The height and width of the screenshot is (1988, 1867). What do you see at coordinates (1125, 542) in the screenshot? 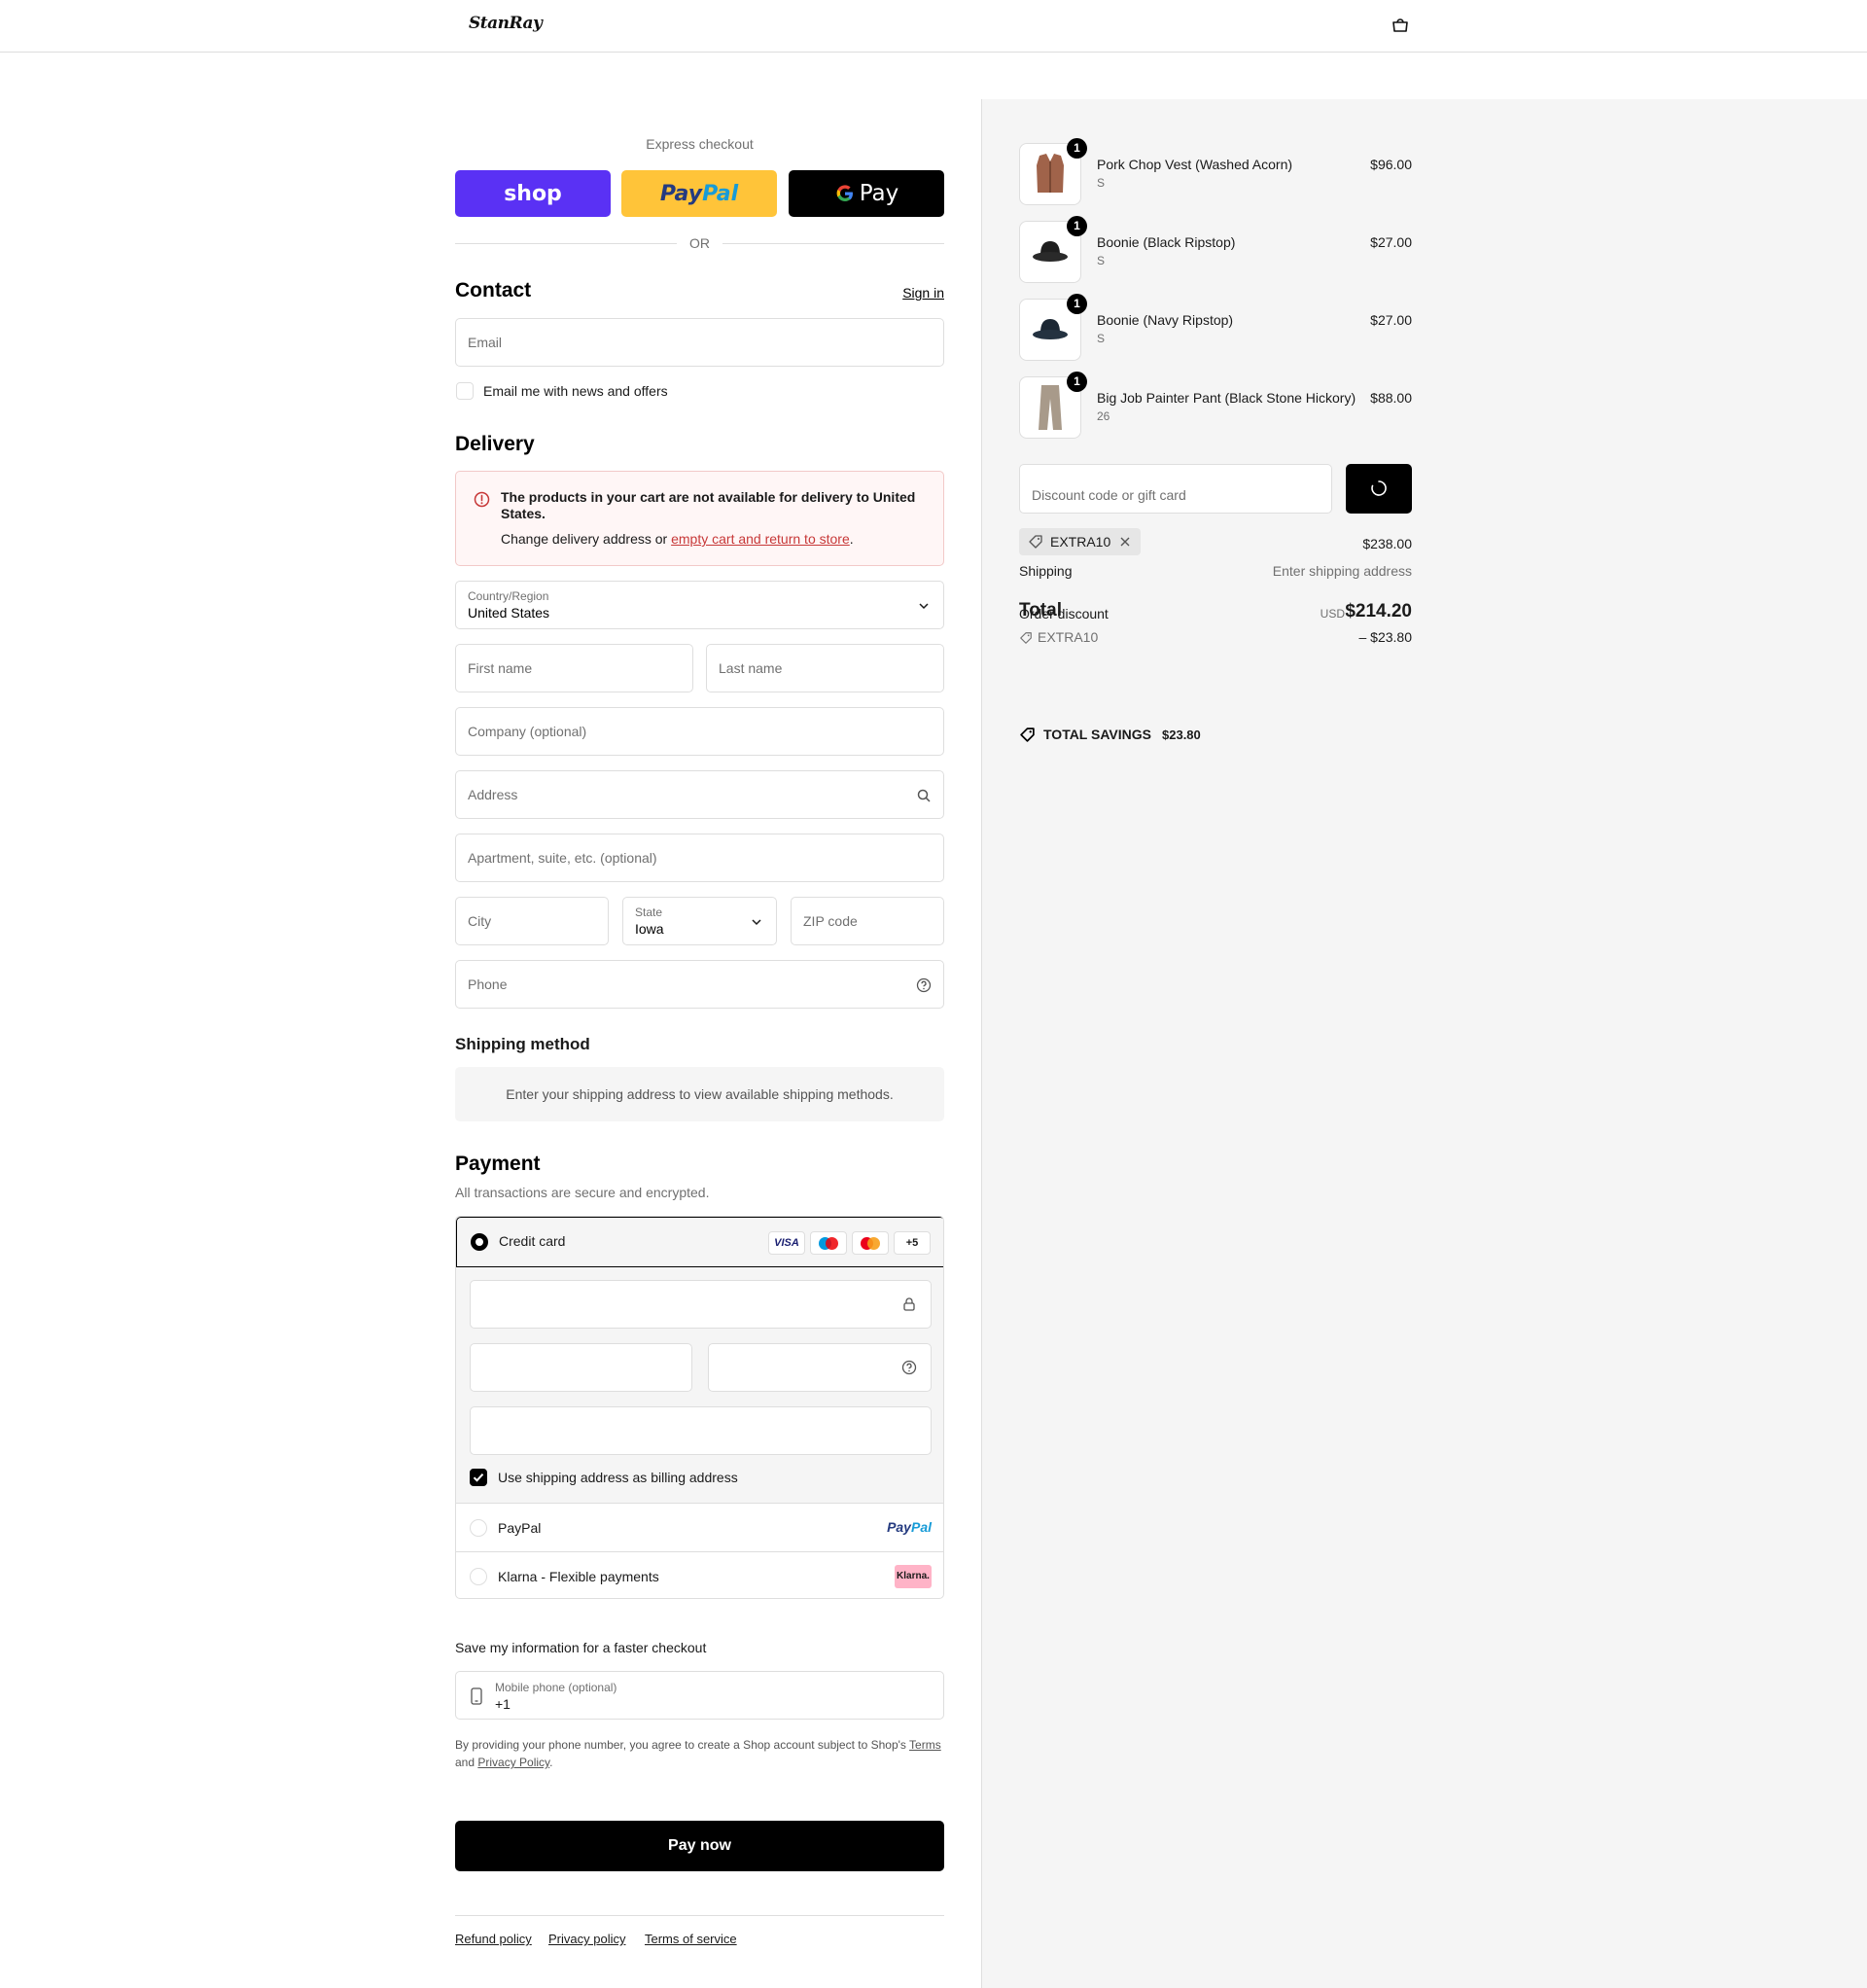
I see `close-icon` at bounding box center [1125, 542].